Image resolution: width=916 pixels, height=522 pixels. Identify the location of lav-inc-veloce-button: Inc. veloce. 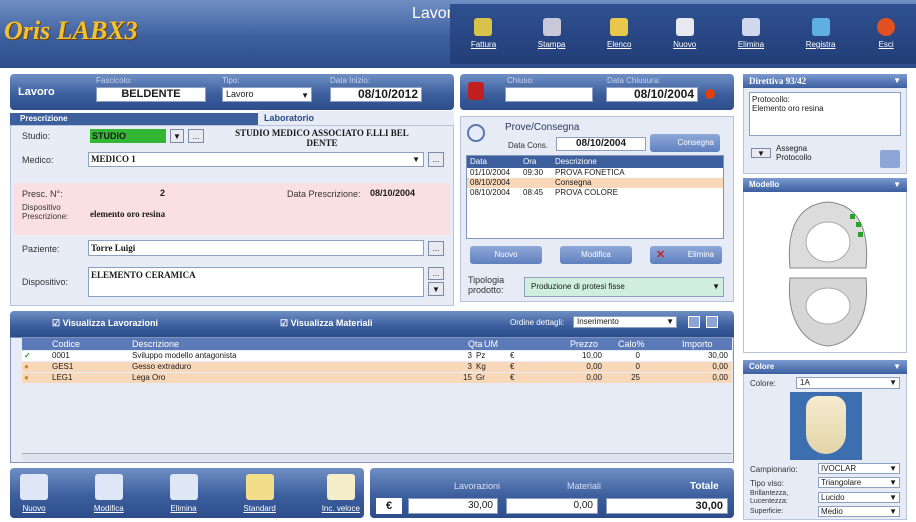
(341, 494).